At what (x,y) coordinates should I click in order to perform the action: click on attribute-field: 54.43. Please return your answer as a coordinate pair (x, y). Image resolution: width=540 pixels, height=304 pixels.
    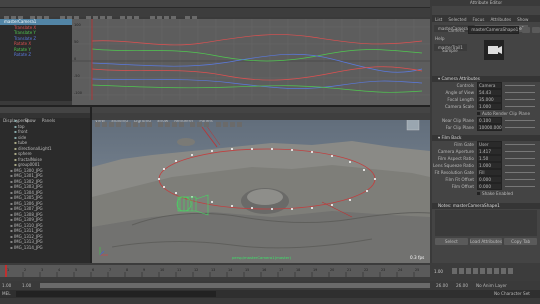
    Looking at the image, I should click on (489, 92).